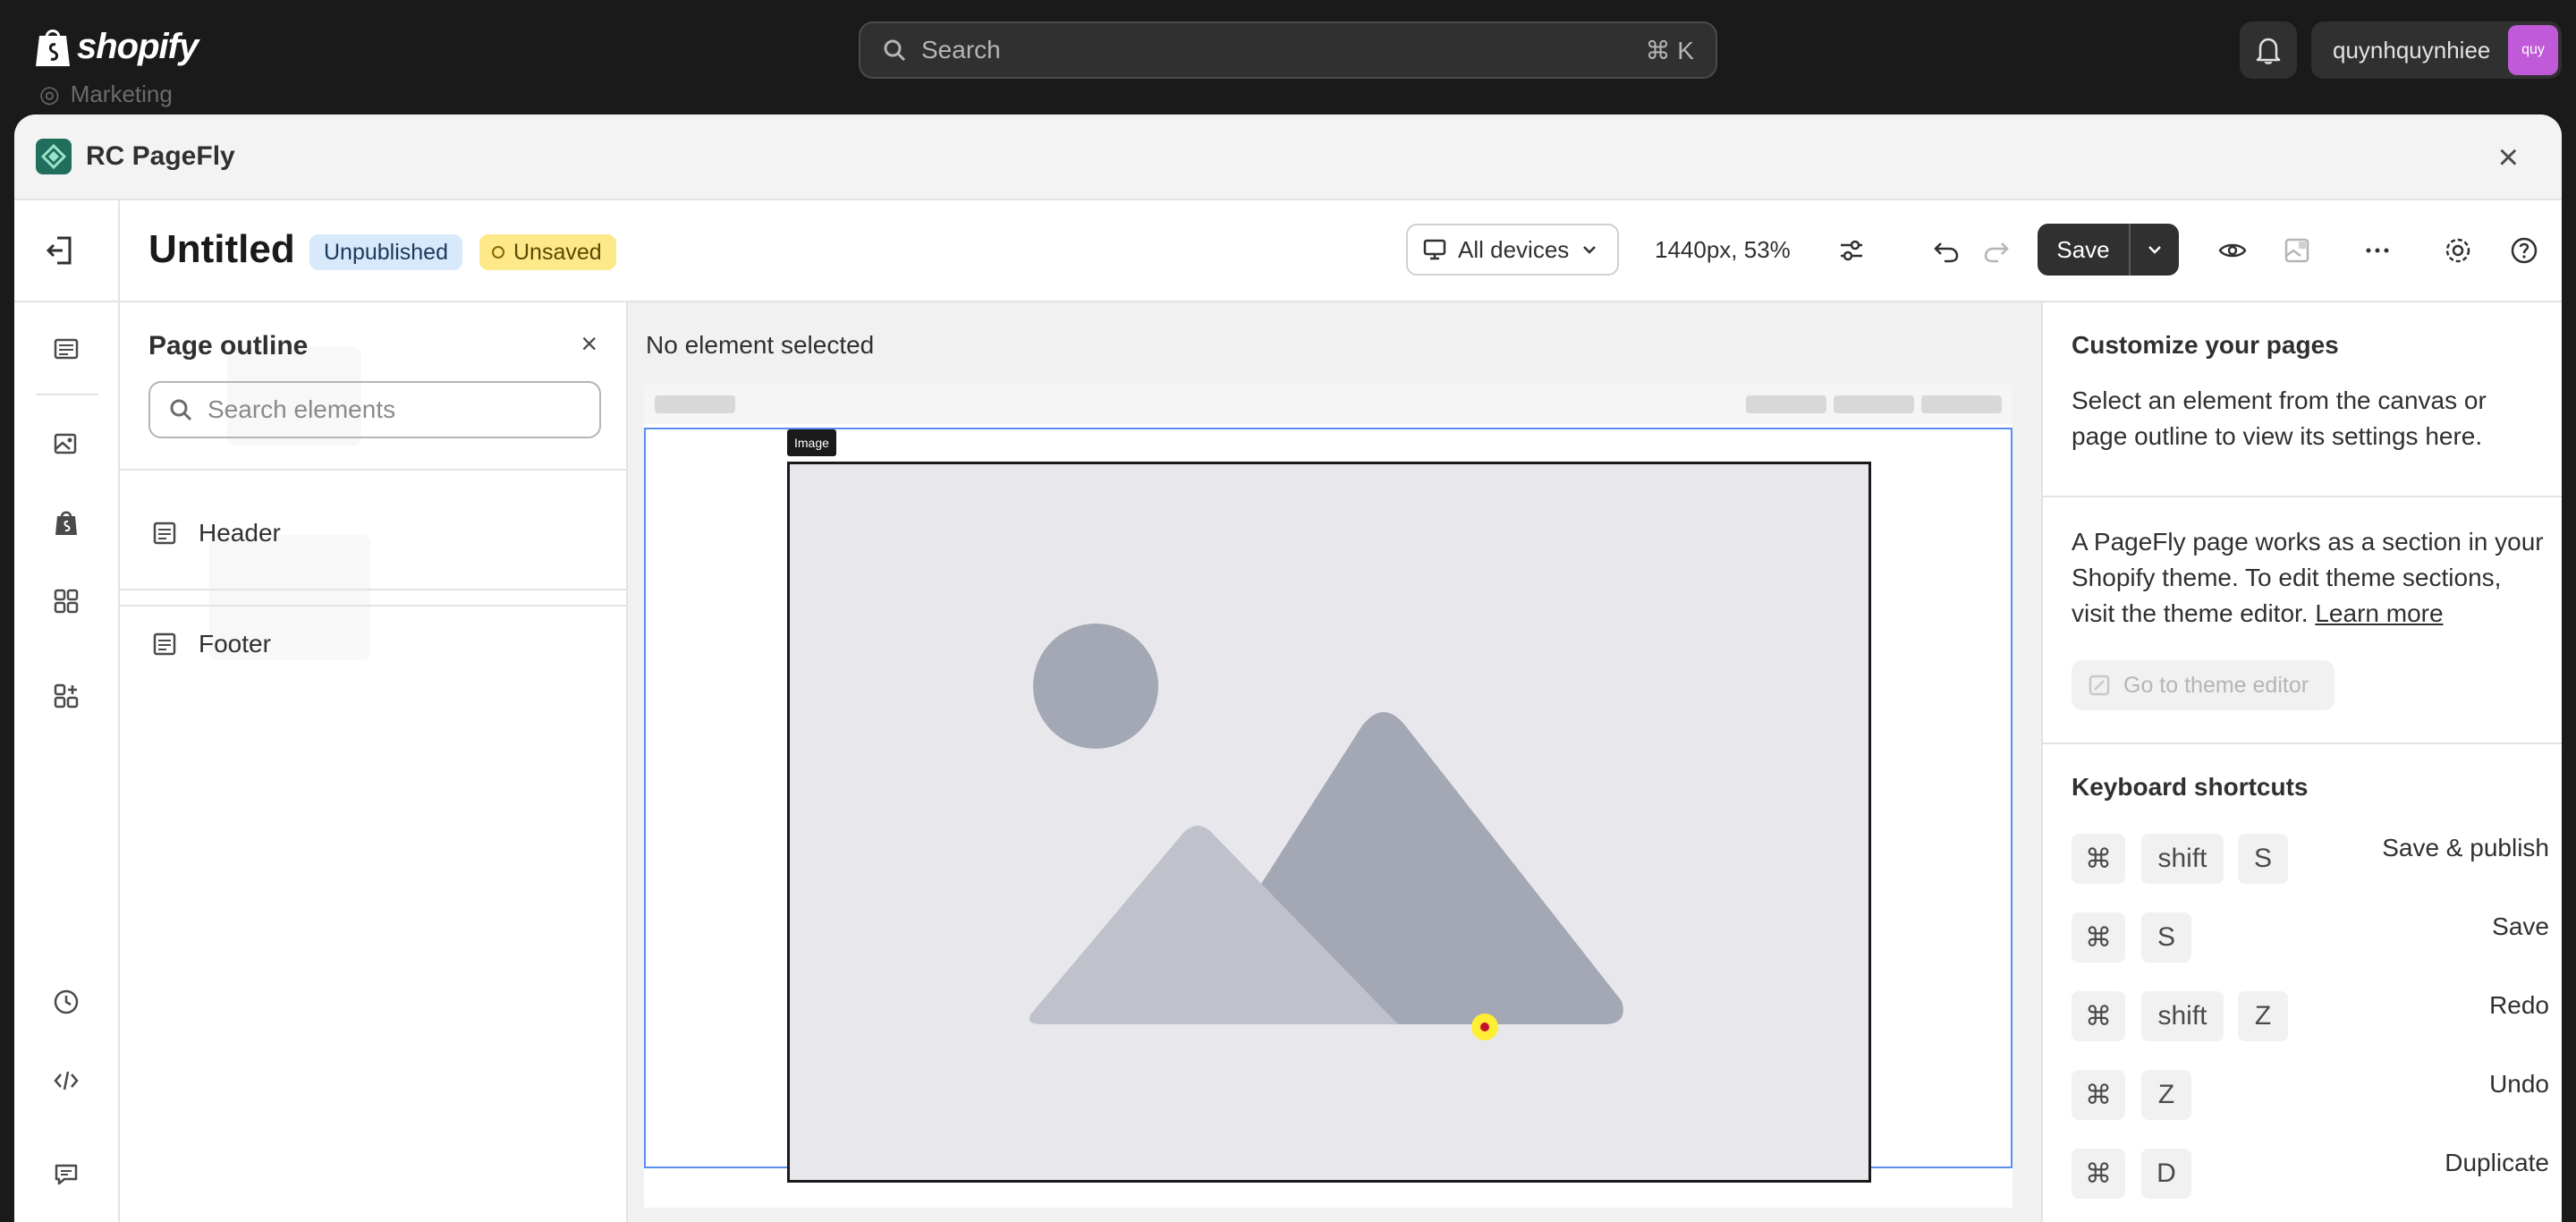 The height and width of the screenshot is (1222, 2576). I want to click on gear-icon, so click(2457, 250).